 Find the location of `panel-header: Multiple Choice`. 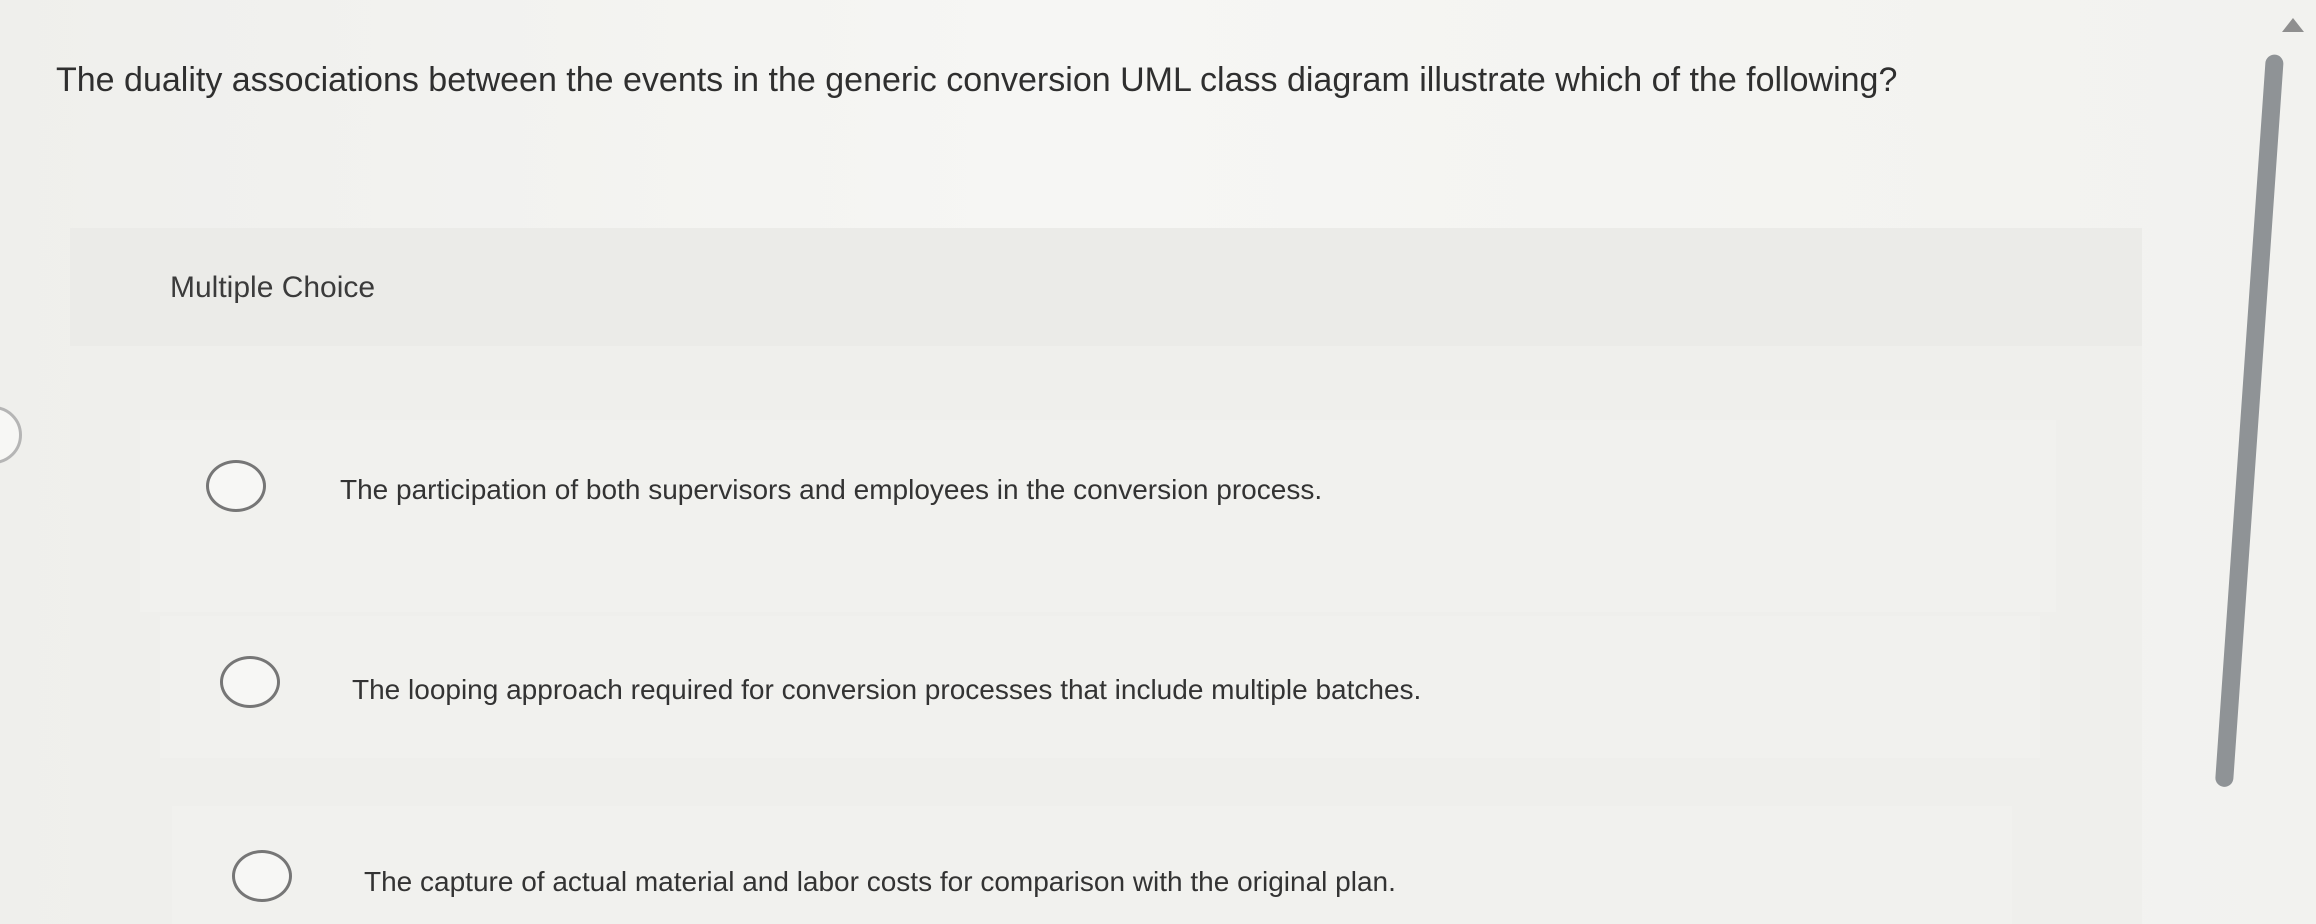

panel-header: Multiple Choice is located at coordinates (1106, 287).